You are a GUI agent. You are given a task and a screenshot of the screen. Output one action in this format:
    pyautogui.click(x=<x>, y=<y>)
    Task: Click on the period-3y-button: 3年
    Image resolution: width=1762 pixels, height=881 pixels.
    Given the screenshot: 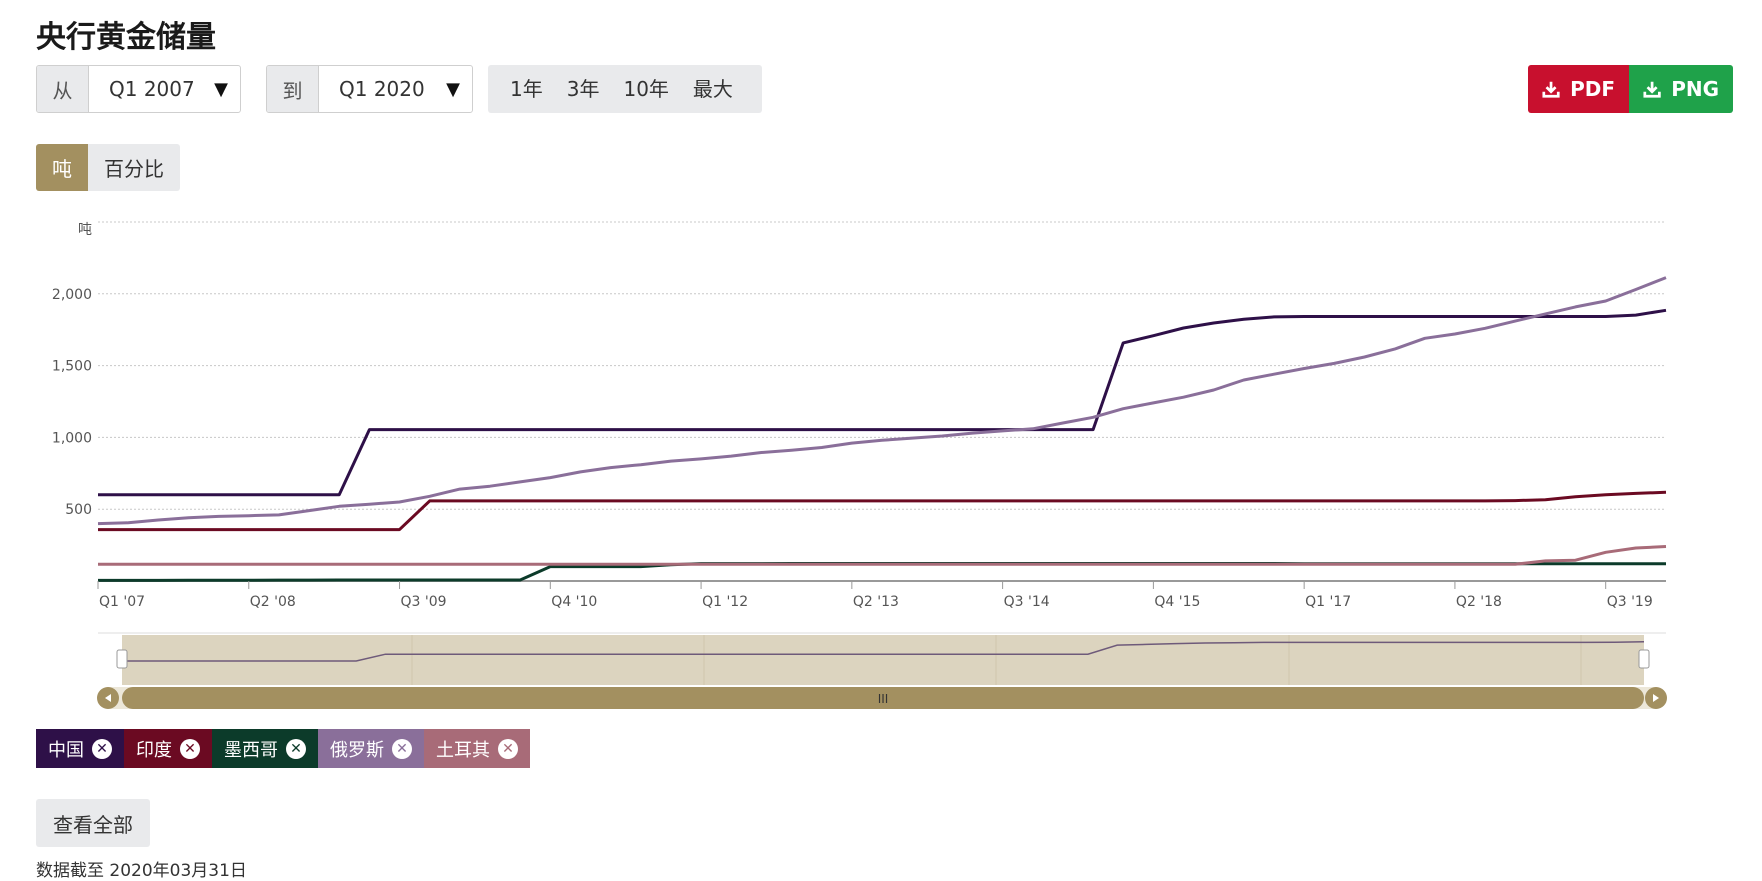 What is the action you would take?
    pyautogui.click(x=583, y=89)
    